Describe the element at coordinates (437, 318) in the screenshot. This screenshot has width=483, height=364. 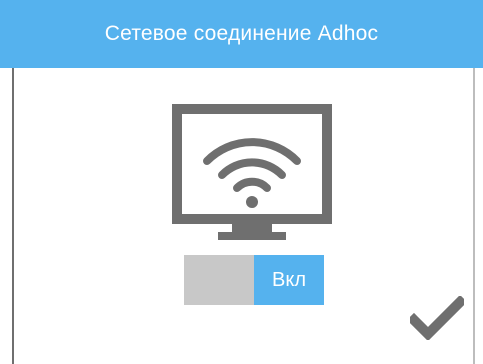
I see `checkmark-icon` at that location.